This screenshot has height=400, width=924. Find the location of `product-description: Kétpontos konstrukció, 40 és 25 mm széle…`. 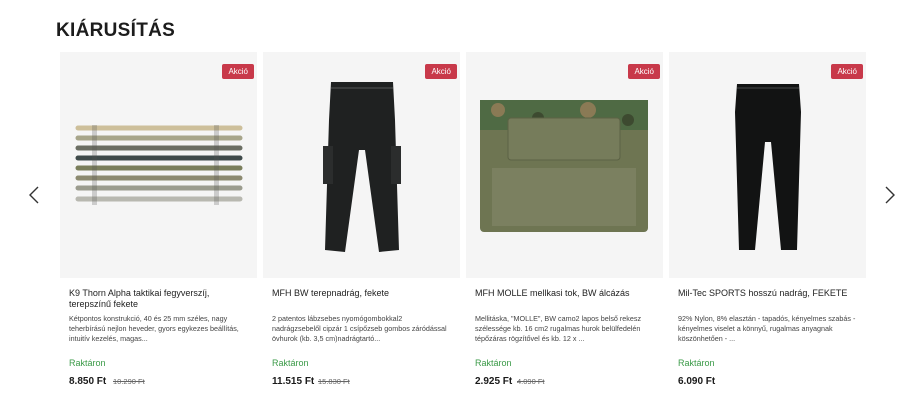

product-description: Kétpontos konstrukció, 40 és 25 mm széle… is located at coordinates (154, 328).